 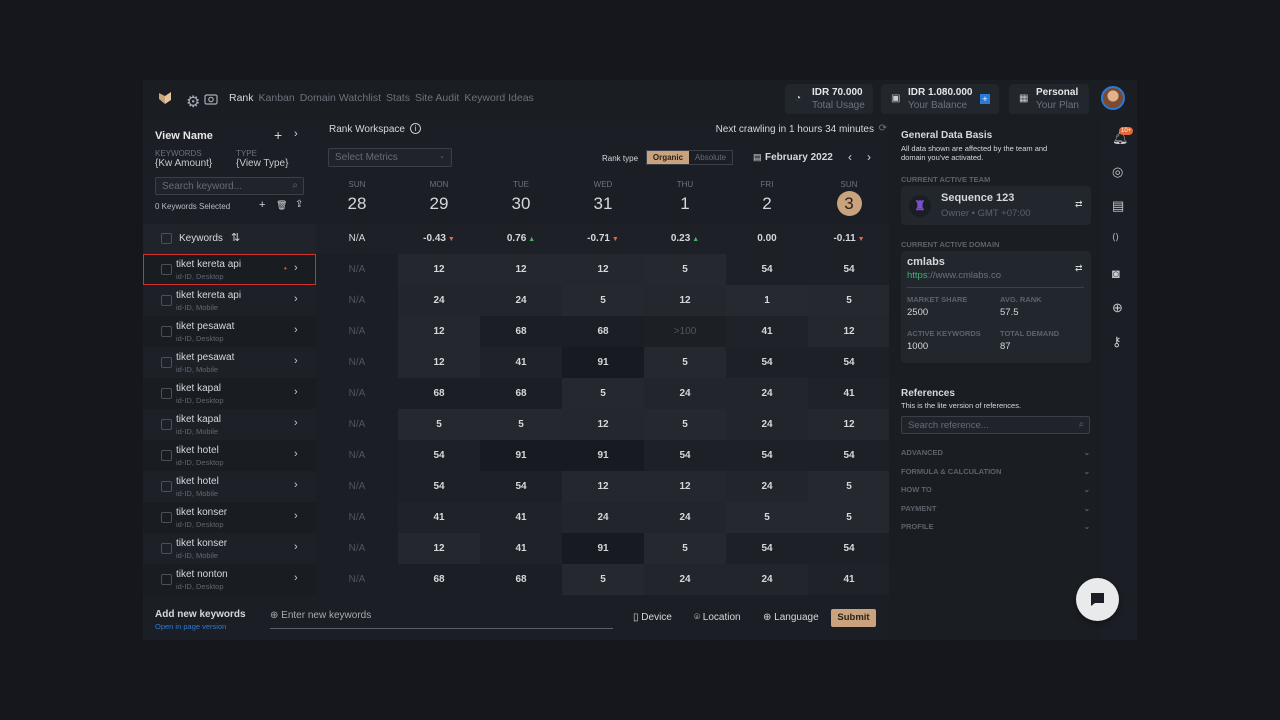 What do you see at coordinates (229, 548) in the screenshot?
I see `keyword-row: tiket konser id-ID, Mobile ›` at bounding box center [229, 548].